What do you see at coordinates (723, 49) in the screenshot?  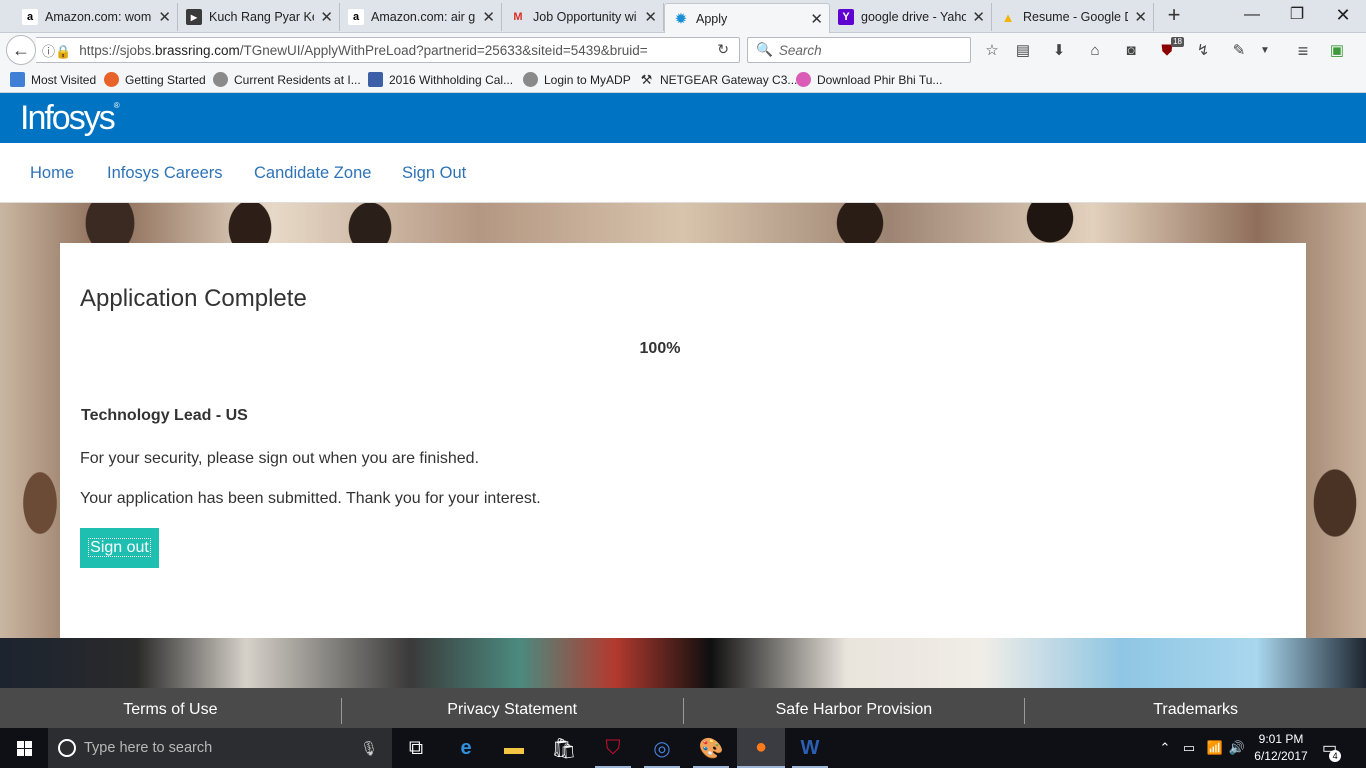 I see `reload-icon: ↻` at bounding box center [723, 49].